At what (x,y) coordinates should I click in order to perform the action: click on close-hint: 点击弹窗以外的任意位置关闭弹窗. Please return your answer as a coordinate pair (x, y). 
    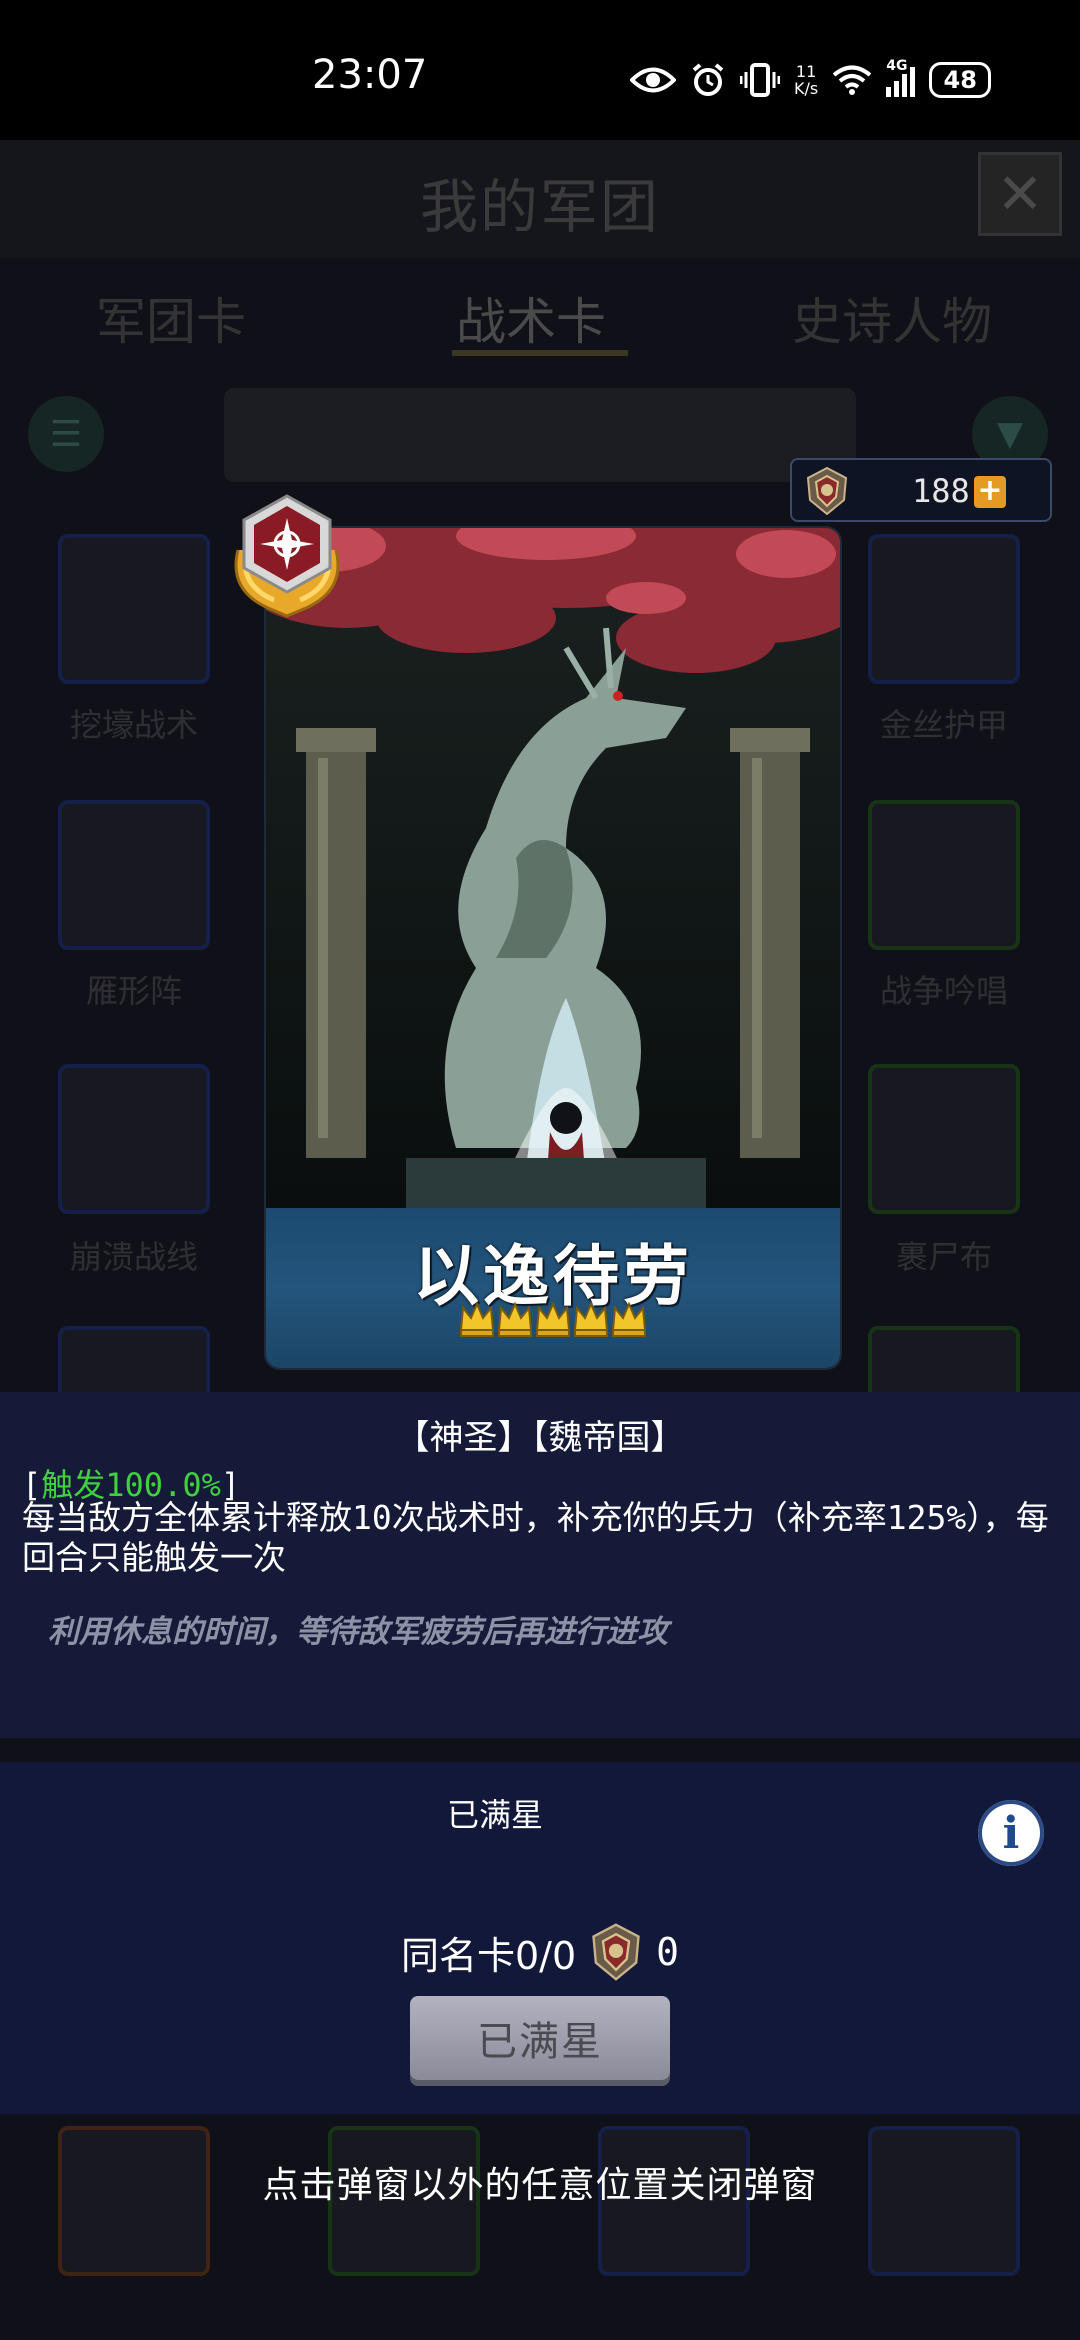
    Looking at the image, I should click on (540, 2185).